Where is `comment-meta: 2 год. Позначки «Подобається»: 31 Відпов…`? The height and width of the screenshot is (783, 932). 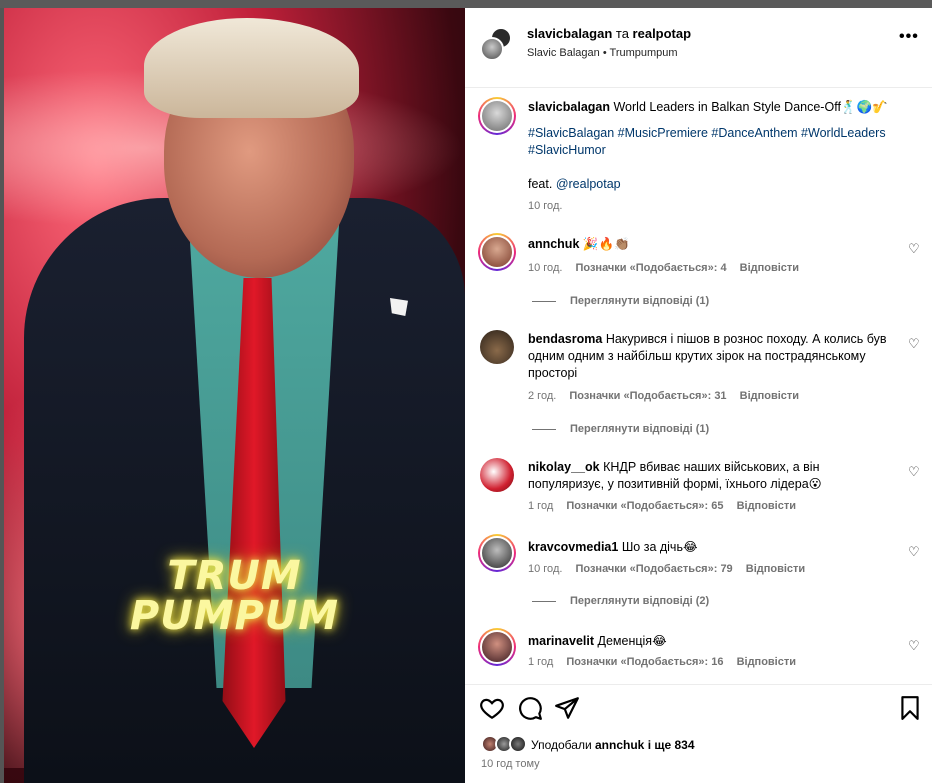
comment-meta: 2 год. Позначки «Подобається»: 31 Відпов… is located at coordinates (668, 396).